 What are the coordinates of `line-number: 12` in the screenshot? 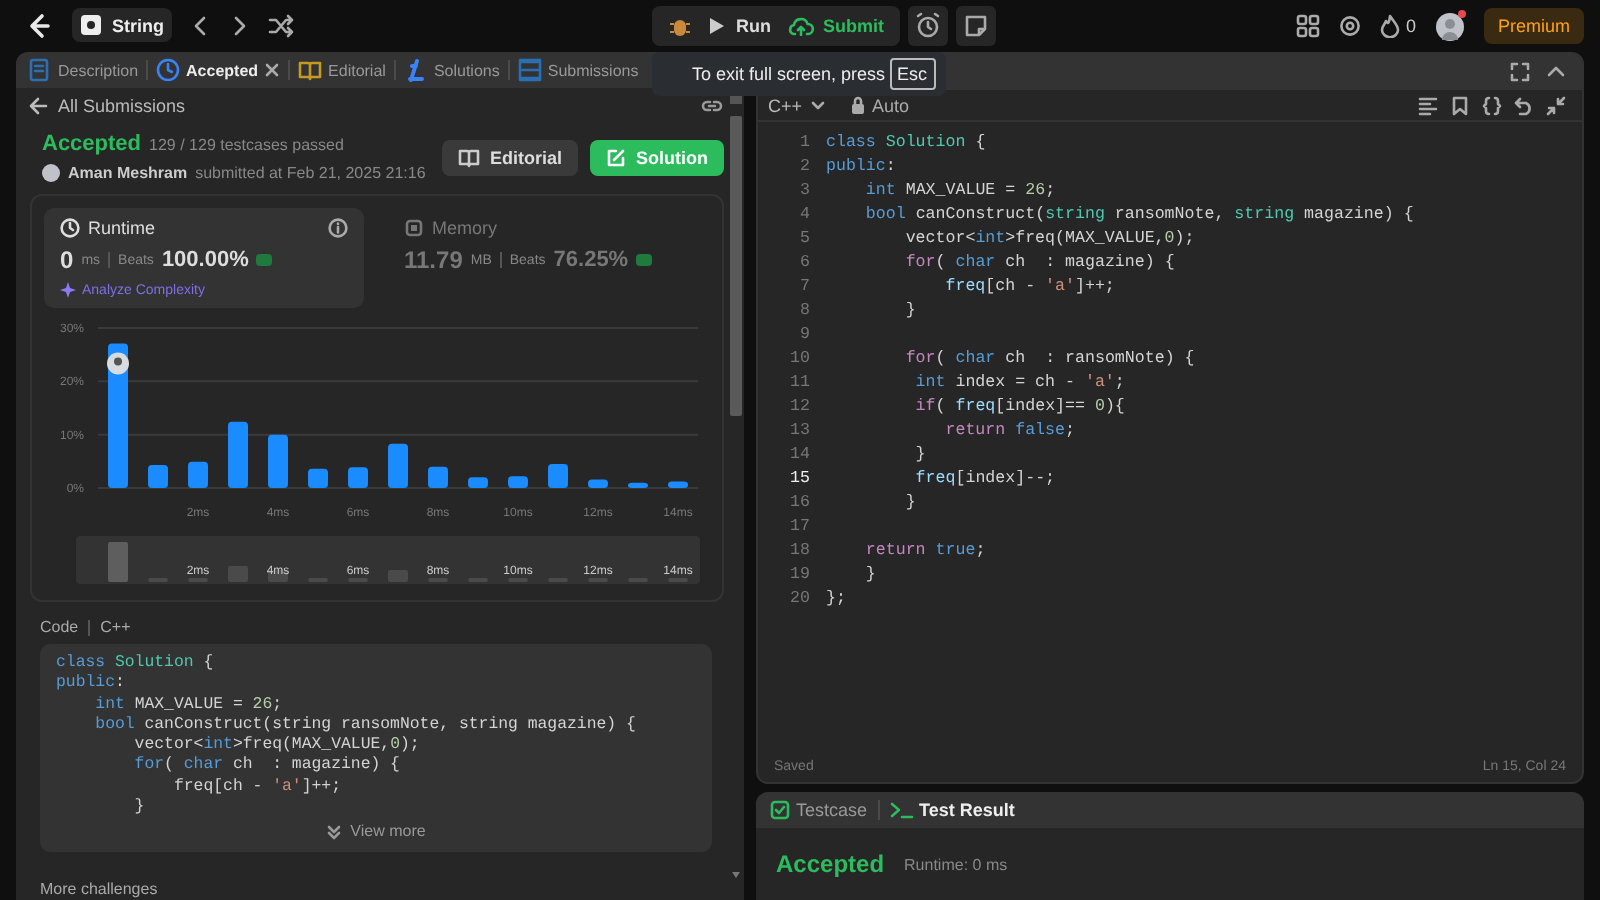 It's located at (800, 406).